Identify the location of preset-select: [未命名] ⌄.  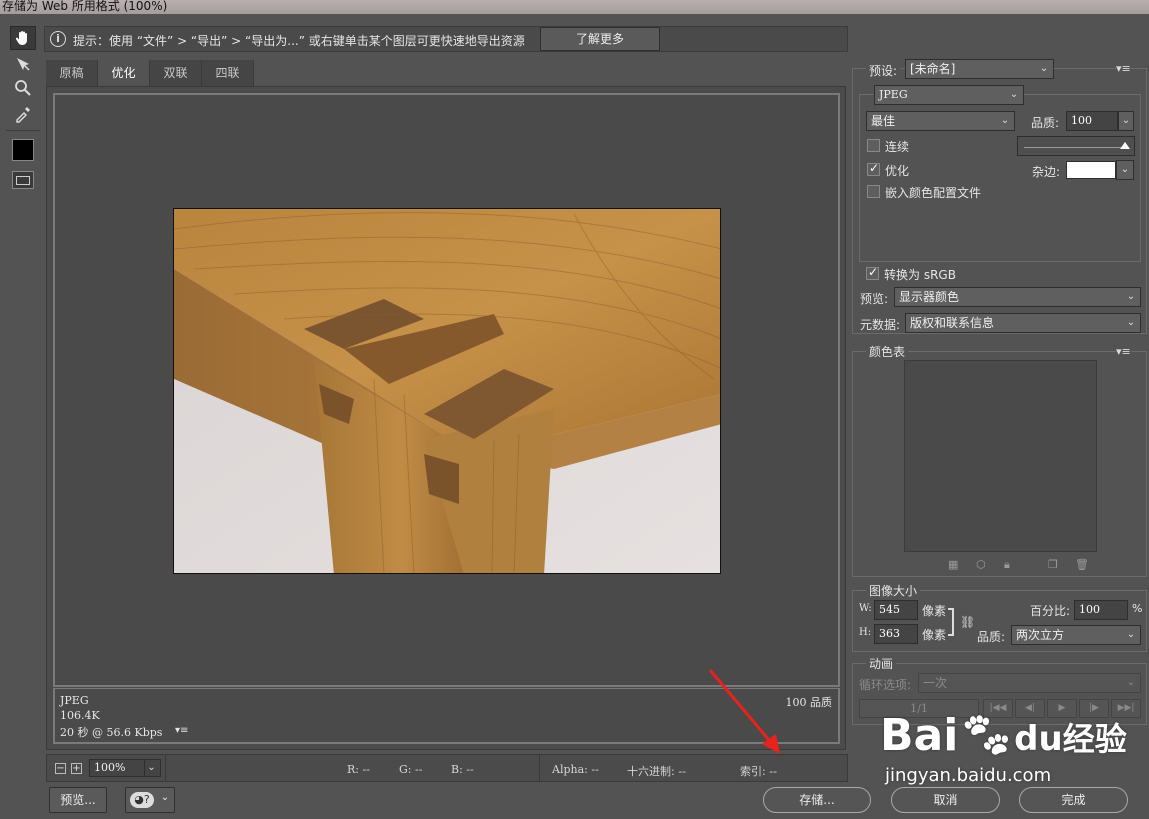
(979, 69).